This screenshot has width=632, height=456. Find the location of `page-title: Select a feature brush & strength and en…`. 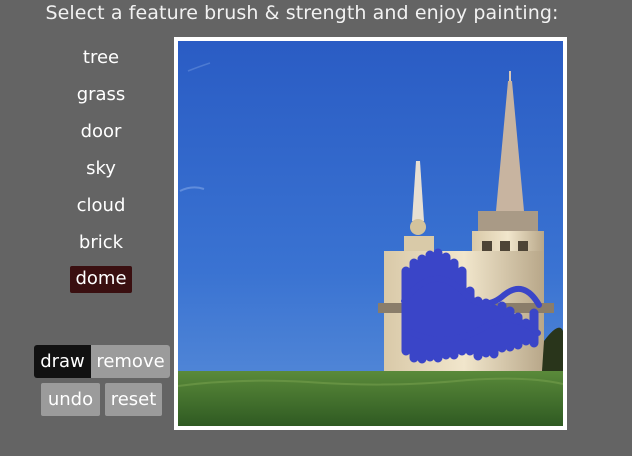

page-title: Select a feature brush & strength and en… is located at coordinates (302, 13).